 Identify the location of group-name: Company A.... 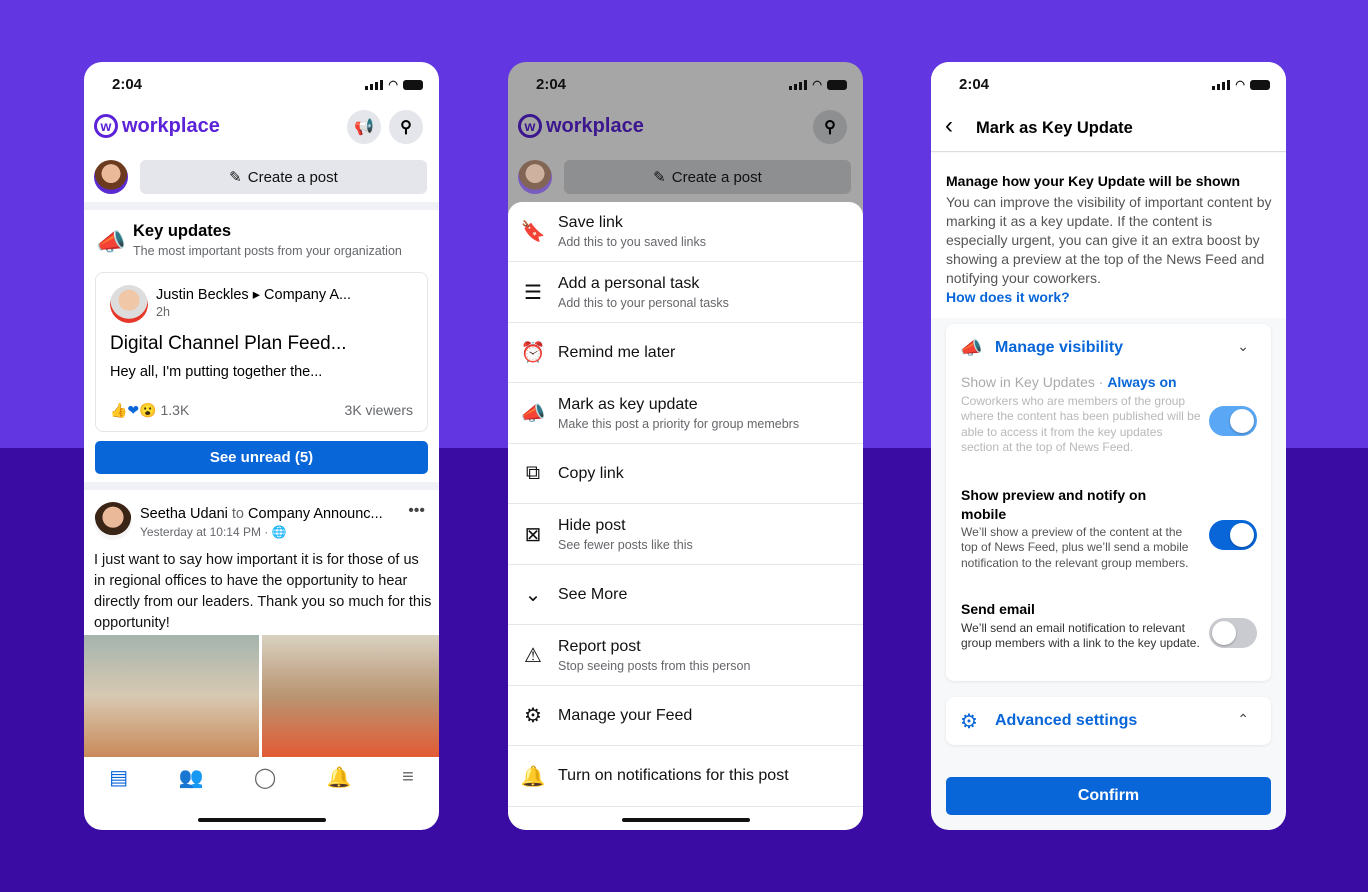
(307, 295).